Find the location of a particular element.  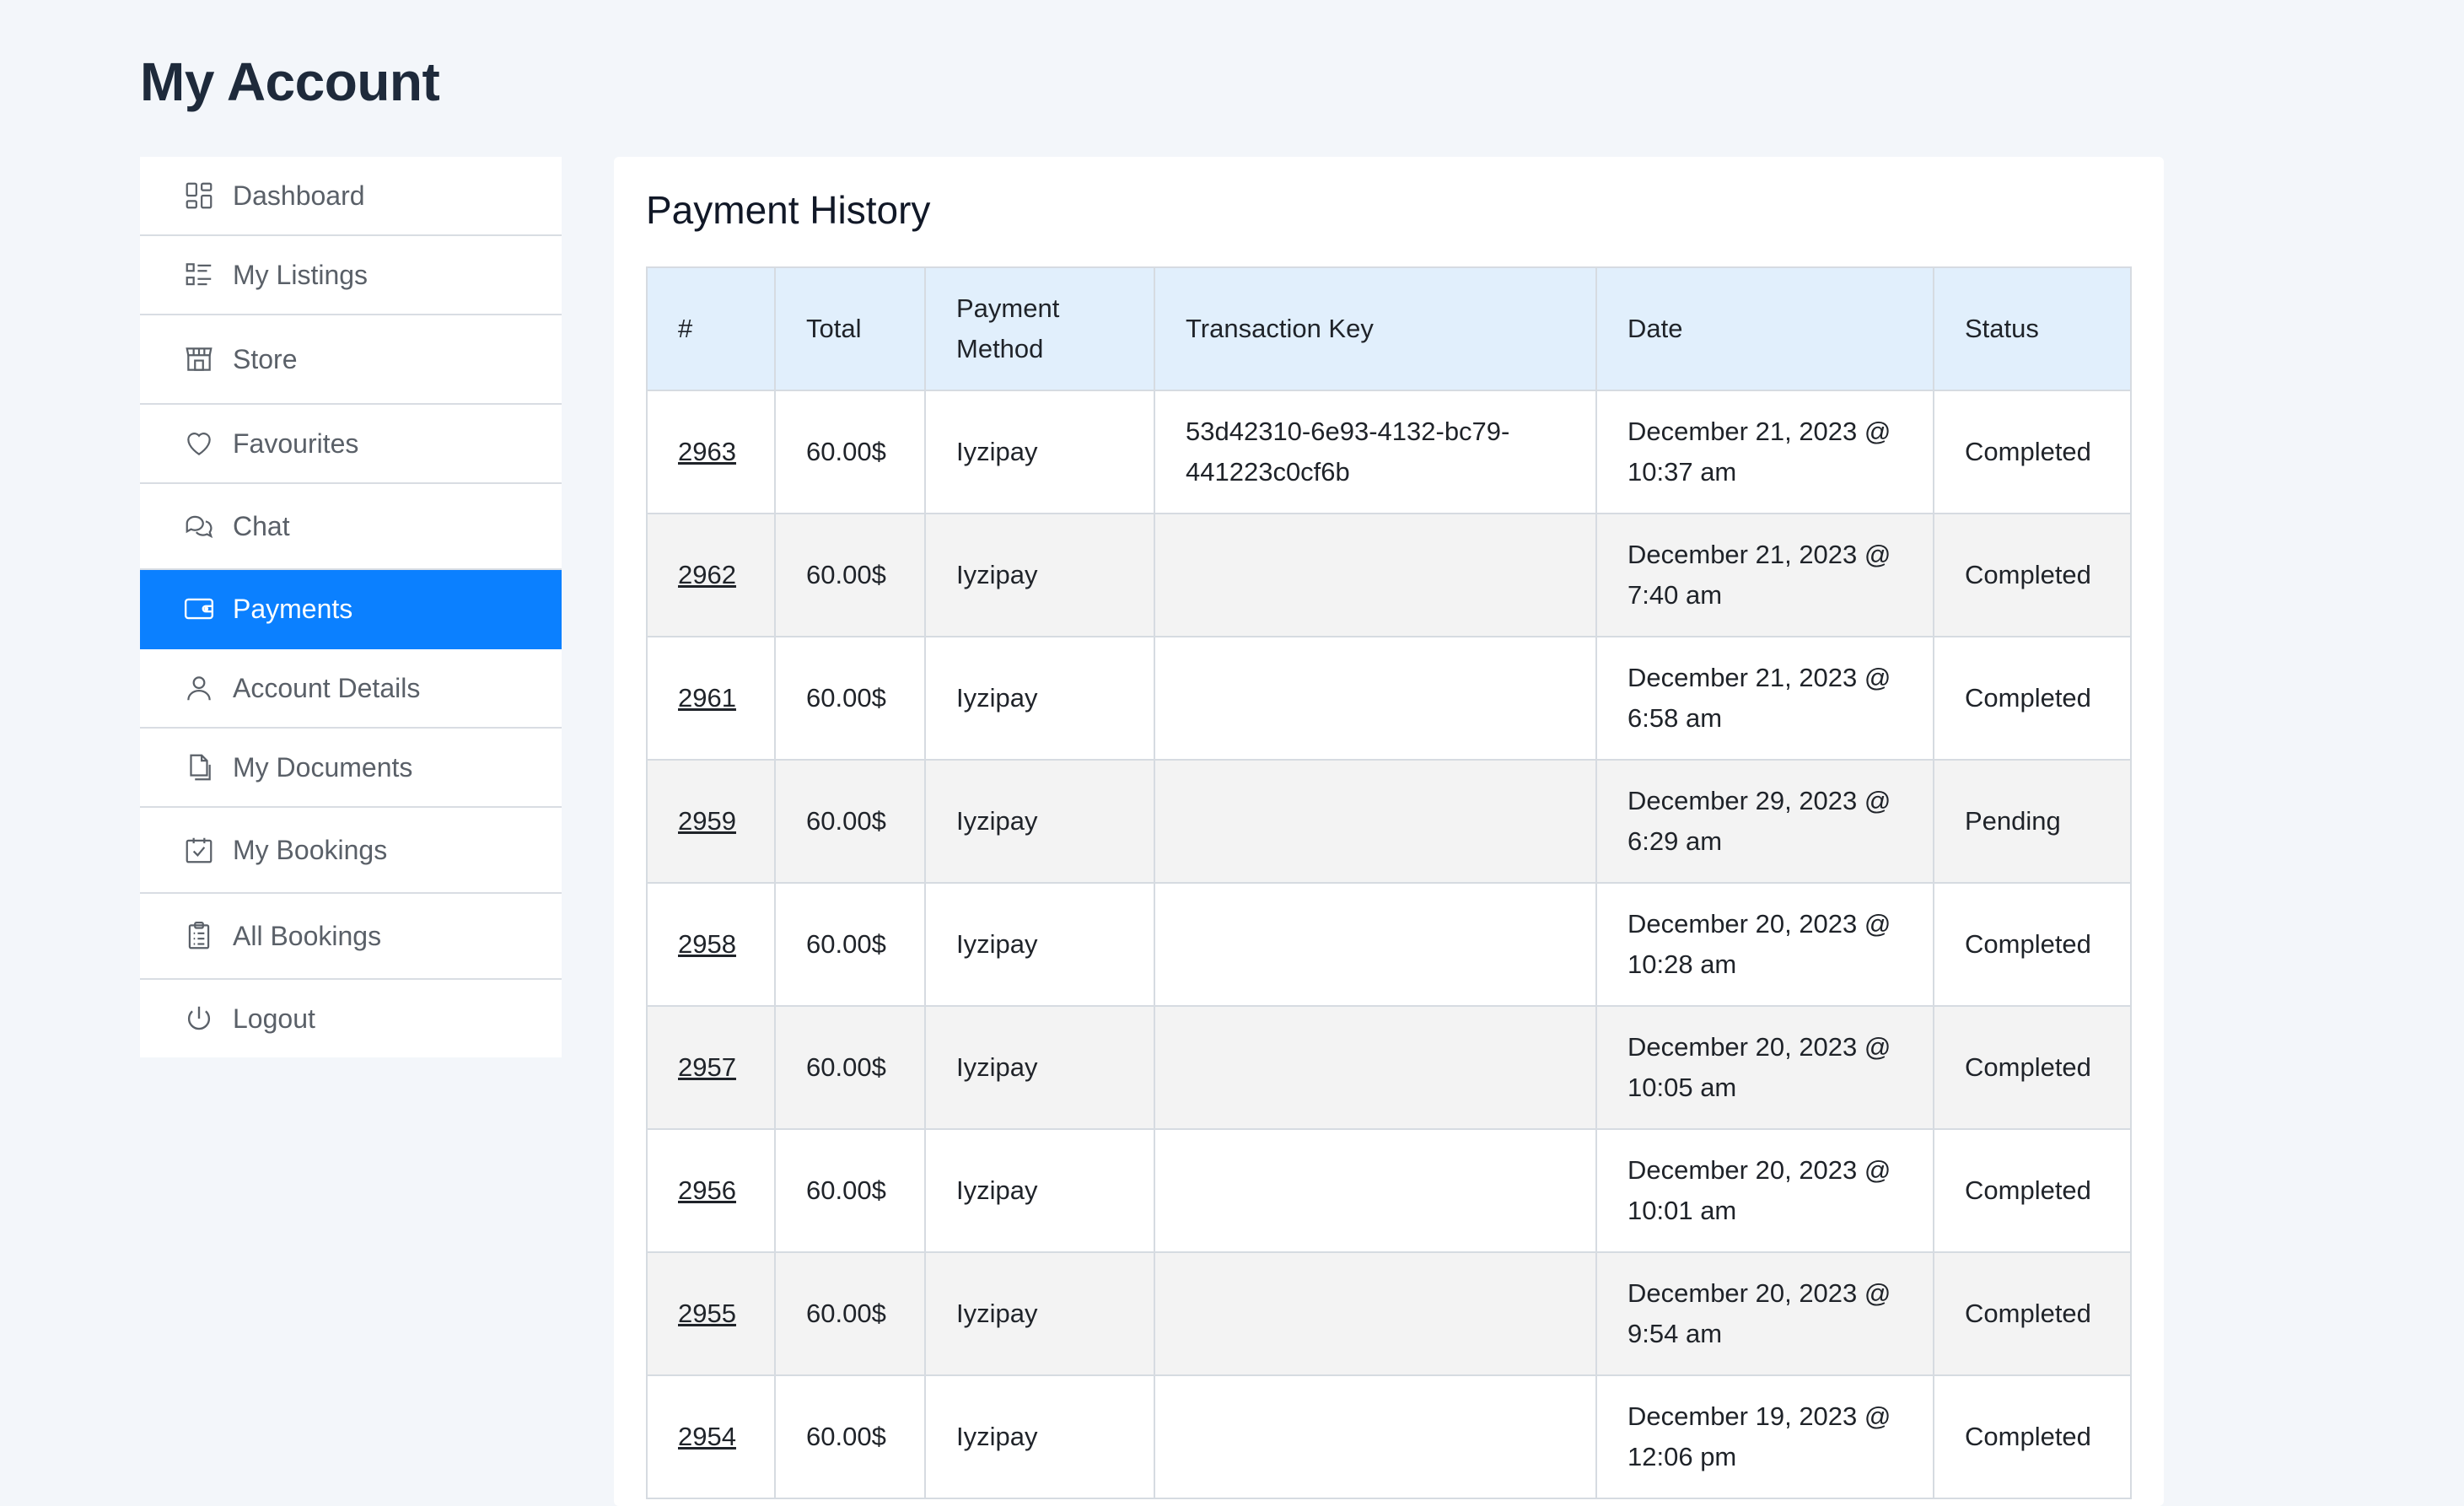

order-link: 2962 is located at coordinates (707, 574).